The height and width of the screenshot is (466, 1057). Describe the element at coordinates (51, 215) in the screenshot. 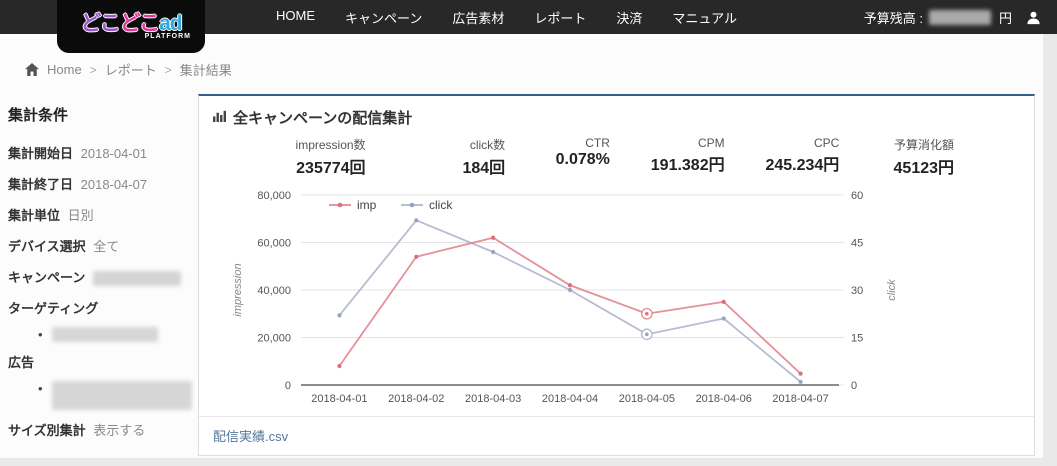

I see `field-unit: 集計単位 日別` at that location.